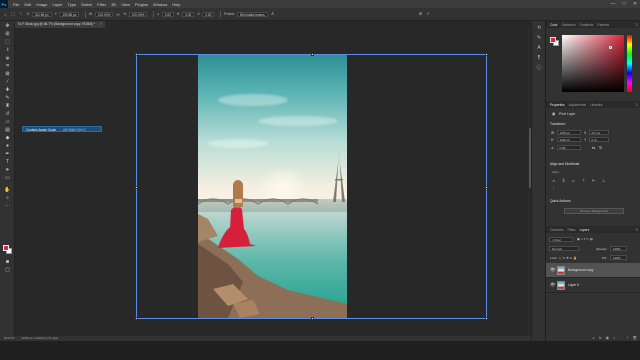 This screenshot has height=360, width=640. I want to click on screen-mode-icon: ▢, so click(7, 270).